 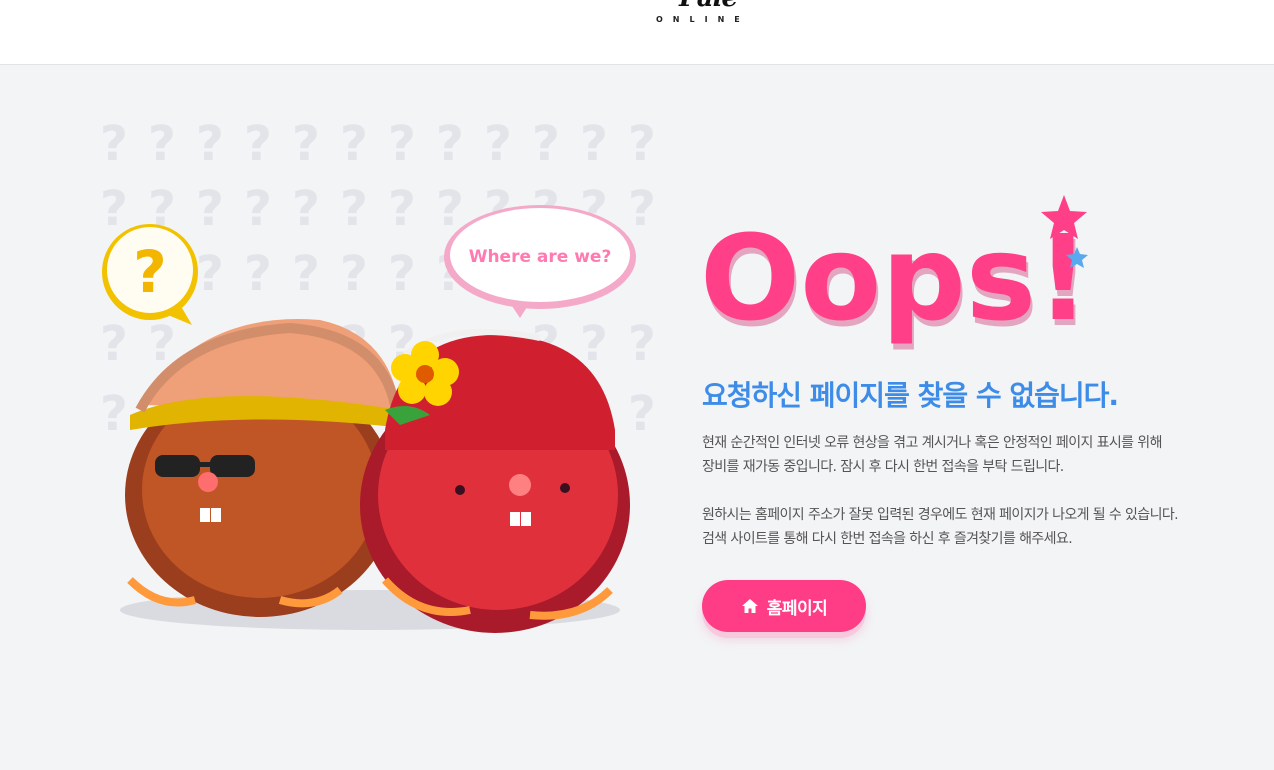 I want to click on error-description-line: 검색 사이트를 통해 다시 한번 접속을 하신 후 즐겨찾기를 해주세요., so click(x=887, y=539).